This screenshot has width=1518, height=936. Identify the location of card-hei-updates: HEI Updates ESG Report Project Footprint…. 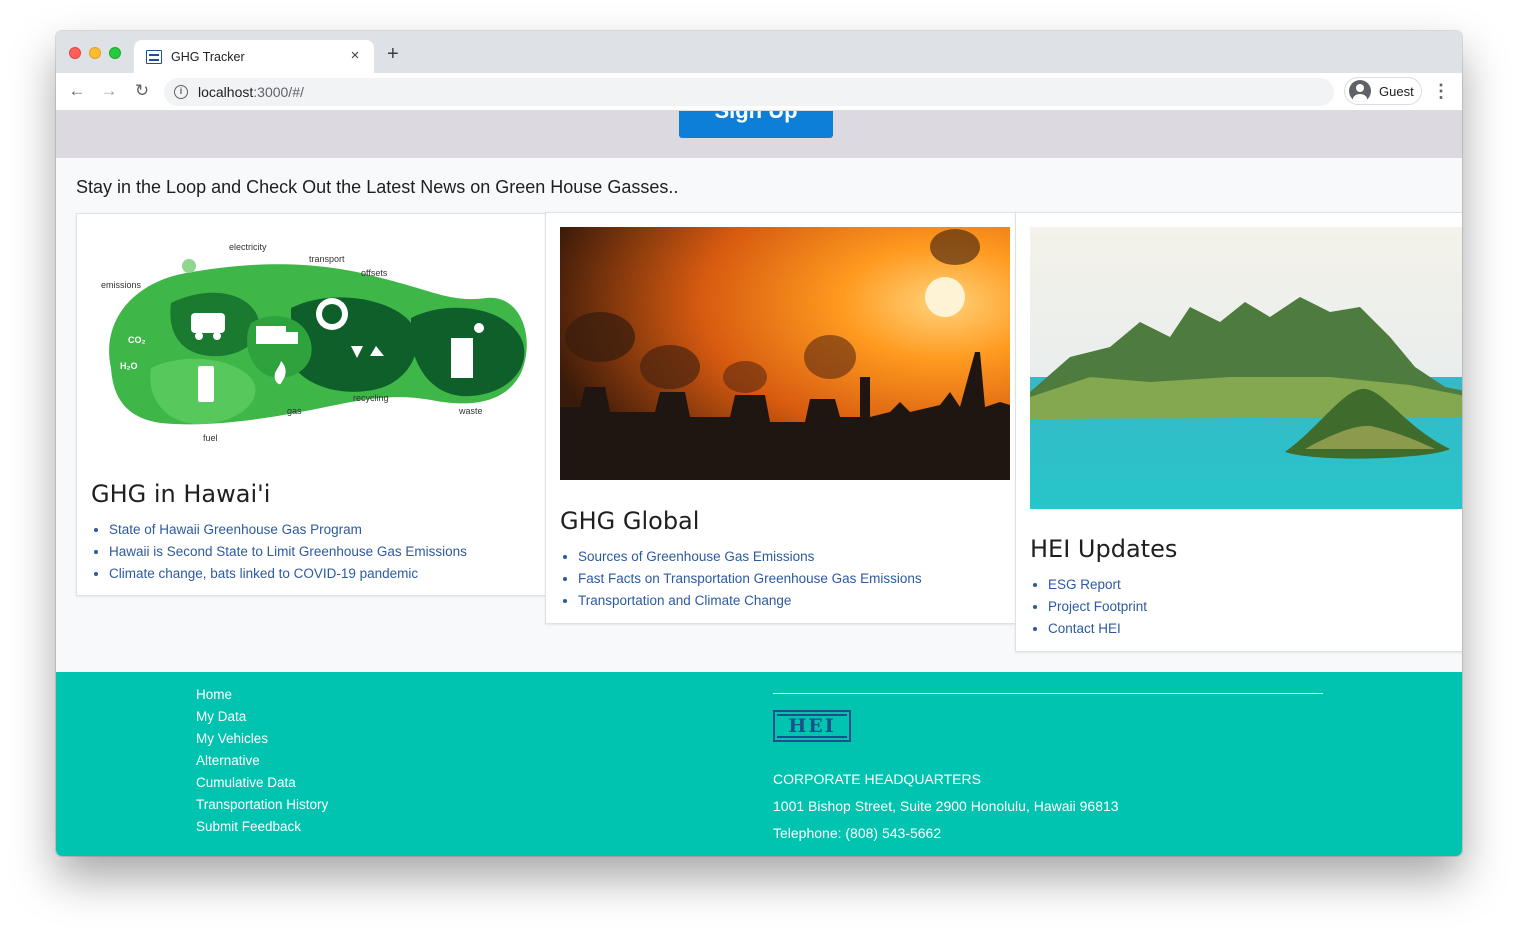
(1238, 432).